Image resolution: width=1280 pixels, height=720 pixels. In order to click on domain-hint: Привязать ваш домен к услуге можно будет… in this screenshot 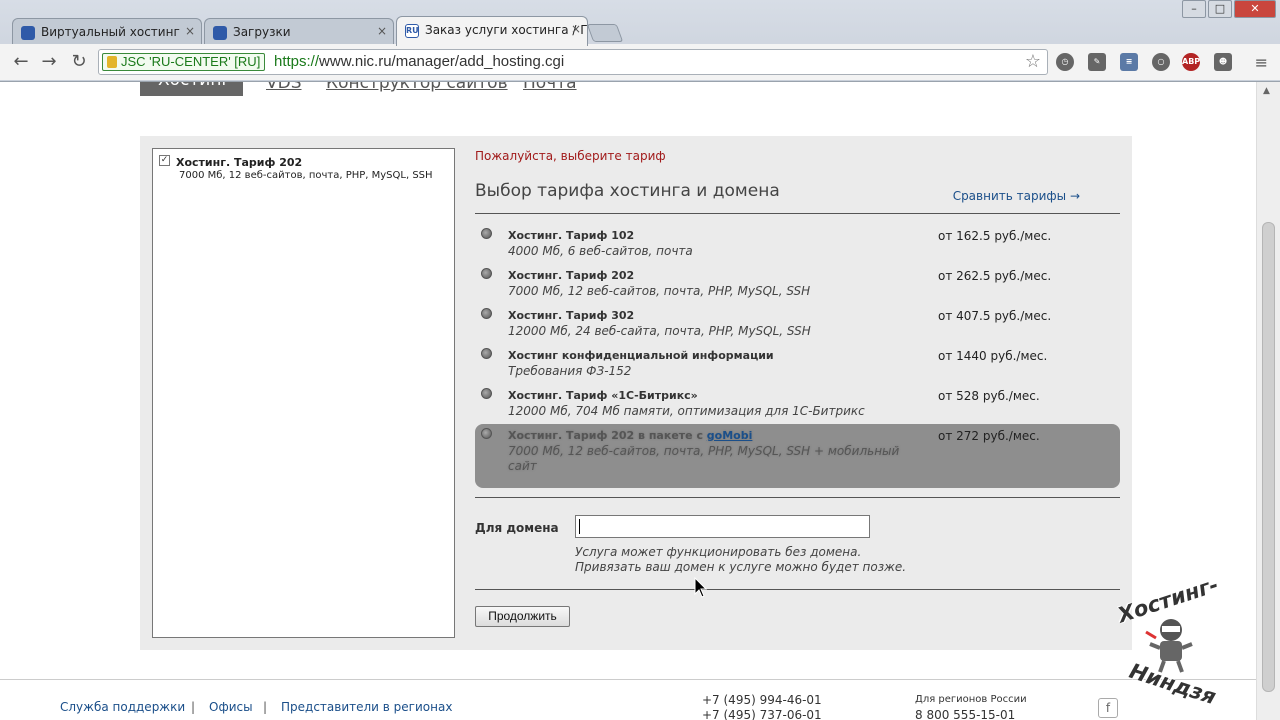, I will do `click(741, 567)`.